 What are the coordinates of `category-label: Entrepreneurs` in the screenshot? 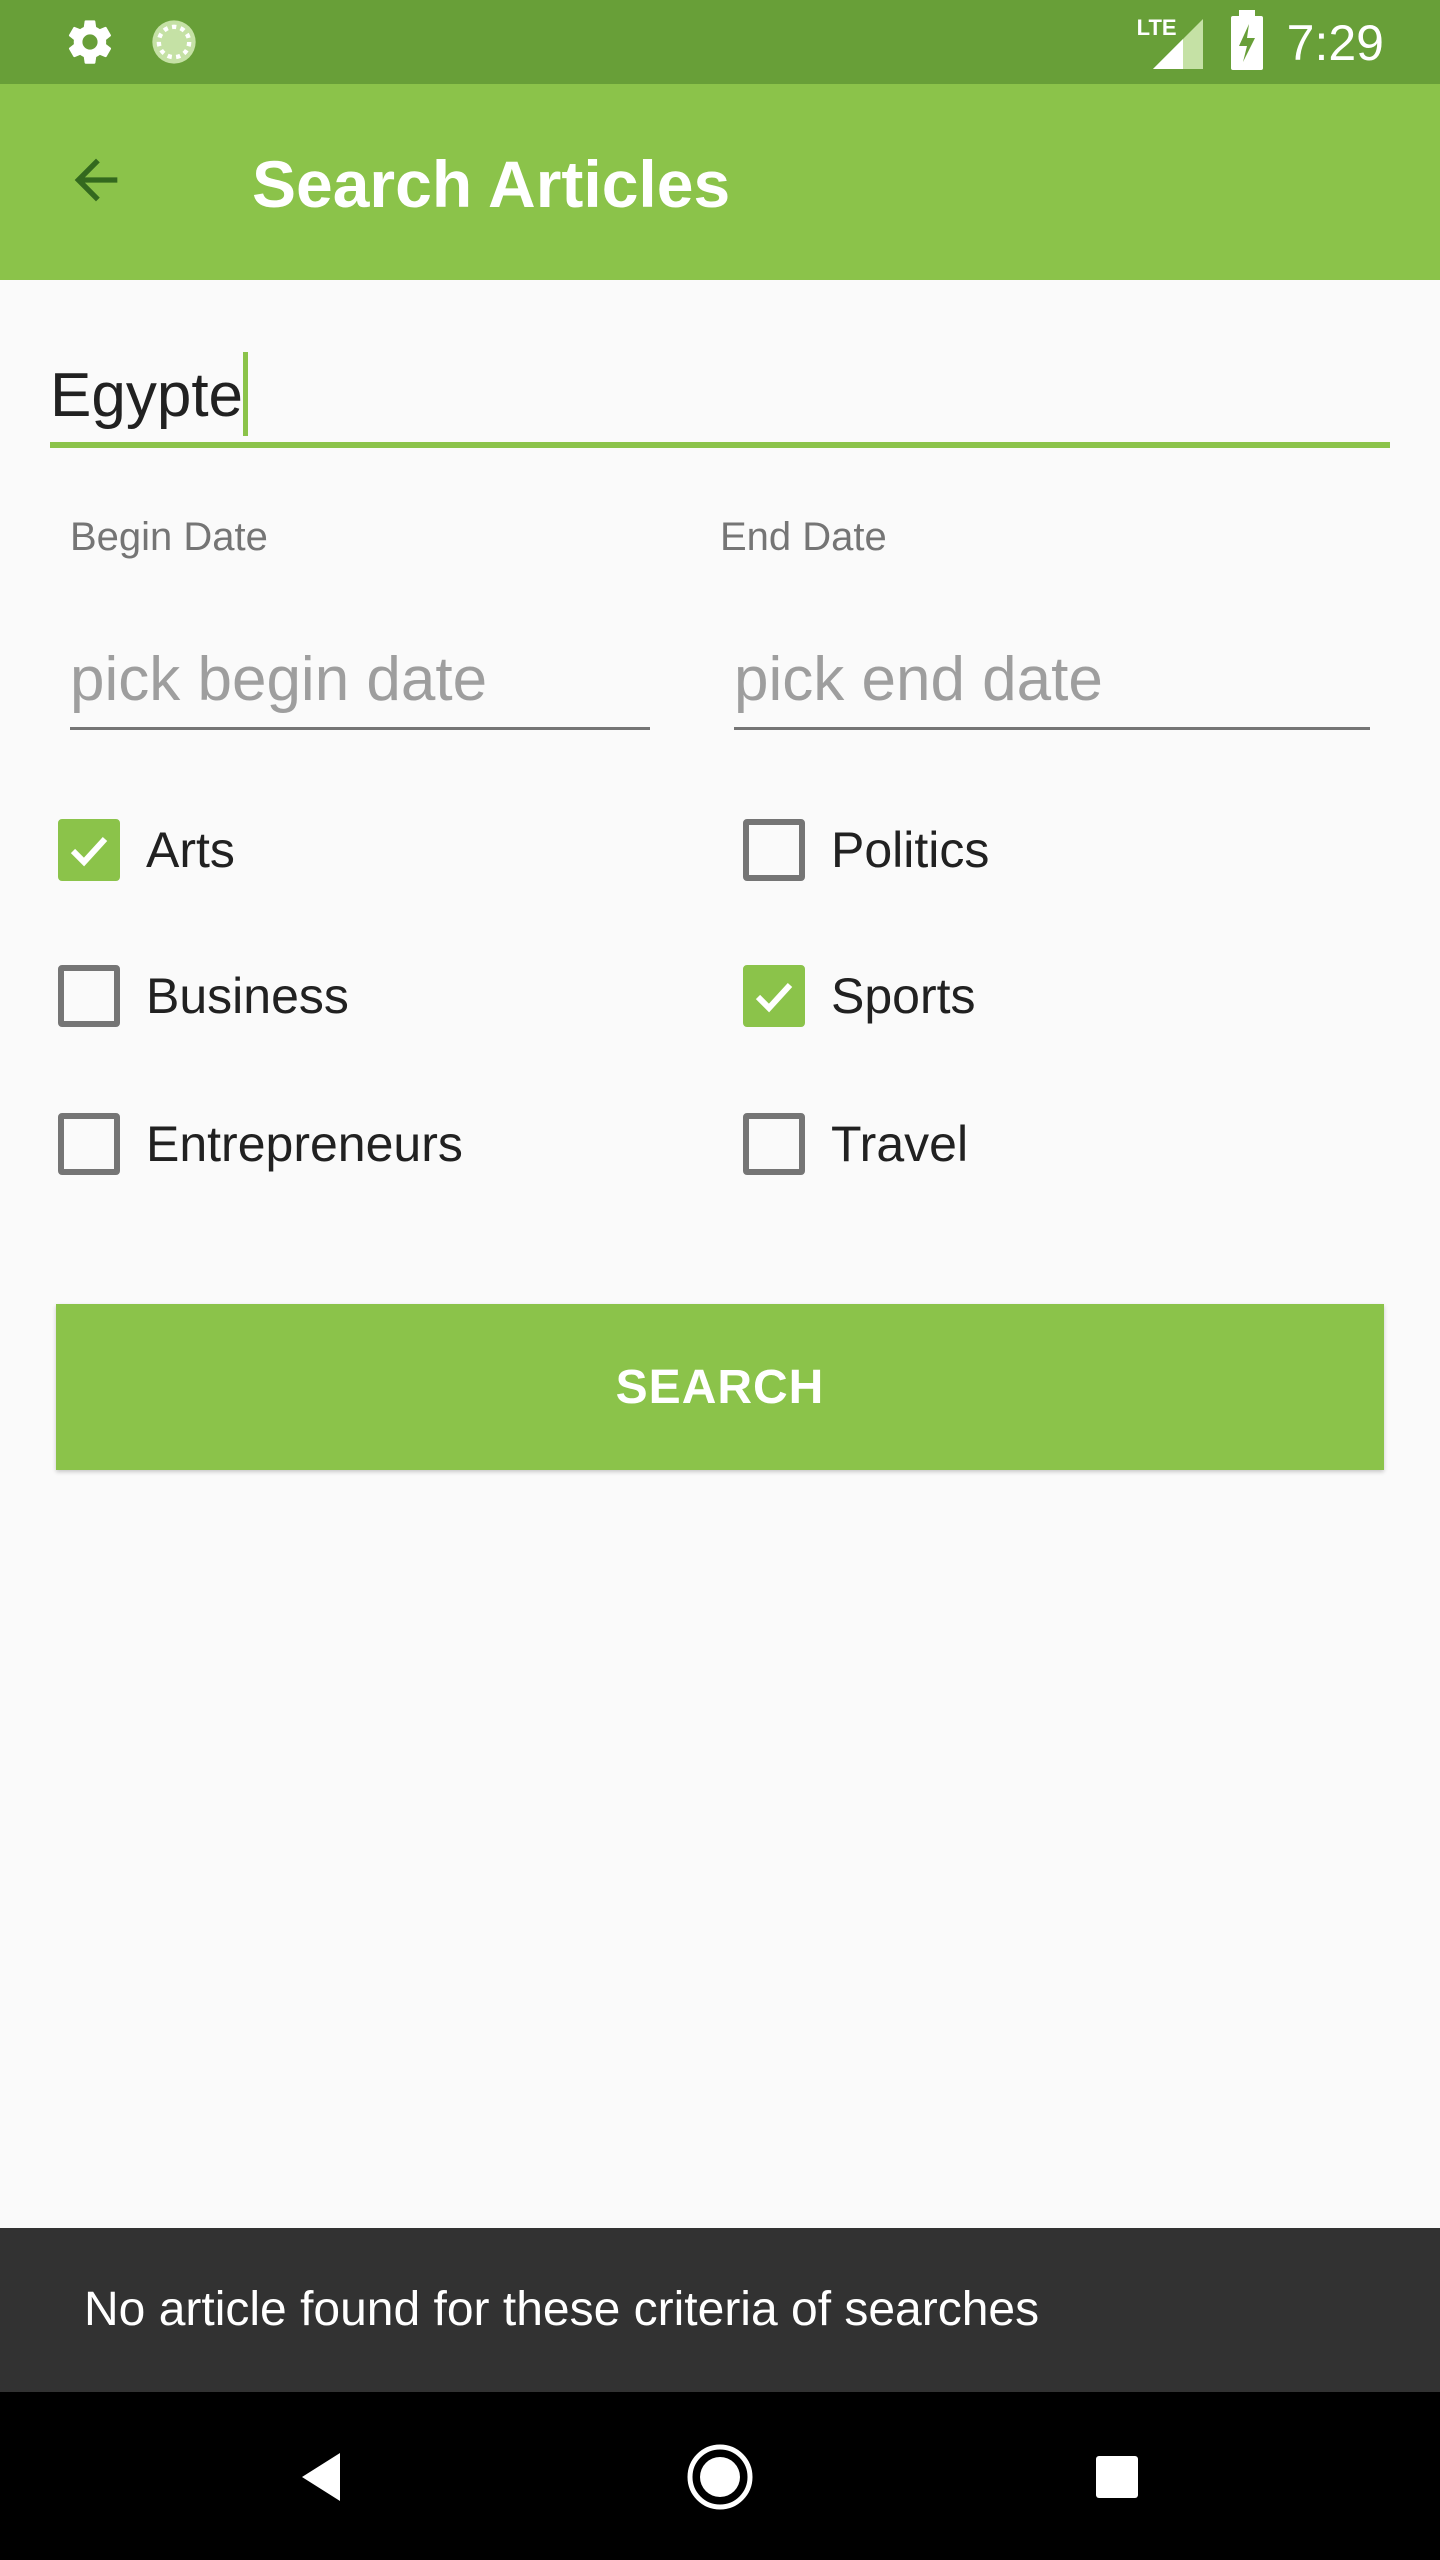 It's located at (304, 1144).